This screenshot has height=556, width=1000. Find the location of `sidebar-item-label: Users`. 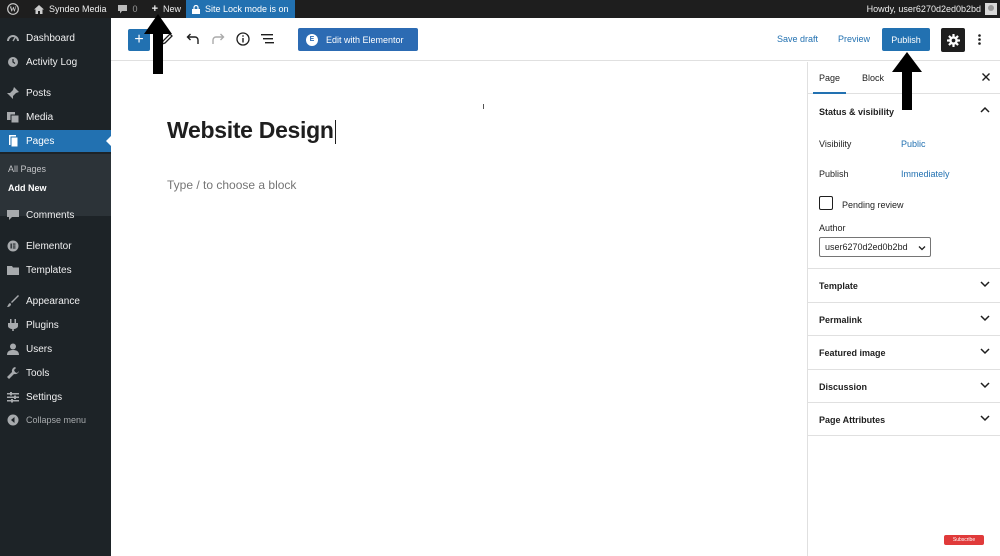

sidebar-item-label: Users is located at coordinates (39, 349).